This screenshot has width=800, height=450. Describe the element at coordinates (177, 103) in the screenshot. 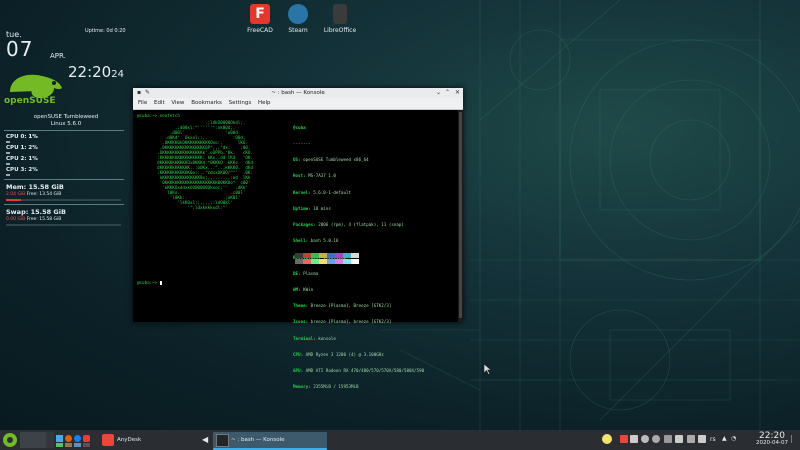

I see `menu-view: View` at that location.